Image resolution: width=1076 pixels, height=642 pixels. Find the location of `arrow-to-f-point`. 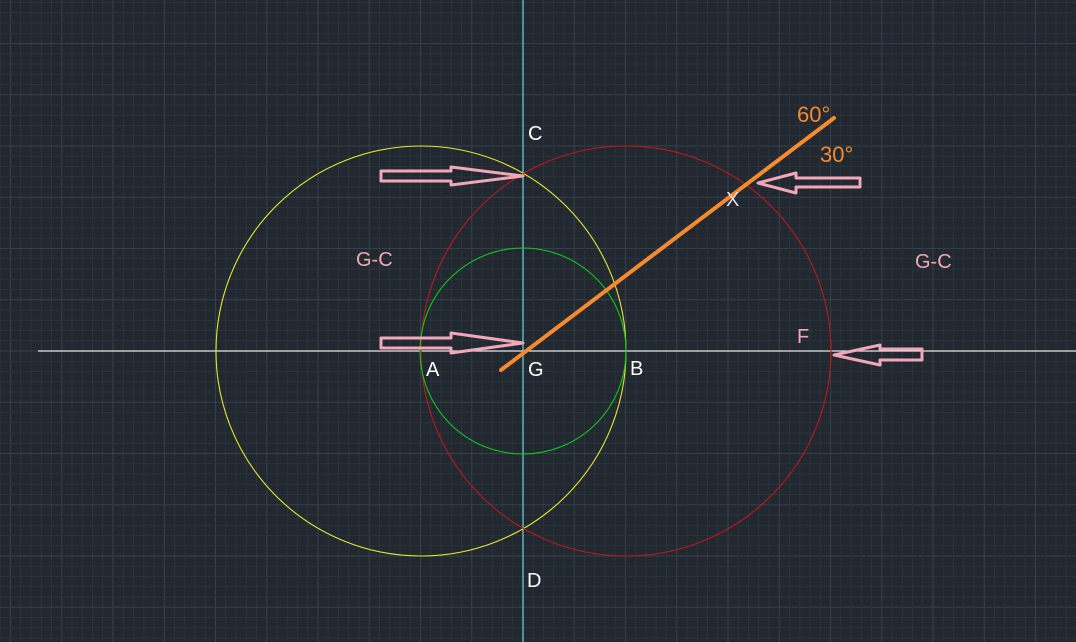

arrow-to-f-point is located at coordinates (878, 355).